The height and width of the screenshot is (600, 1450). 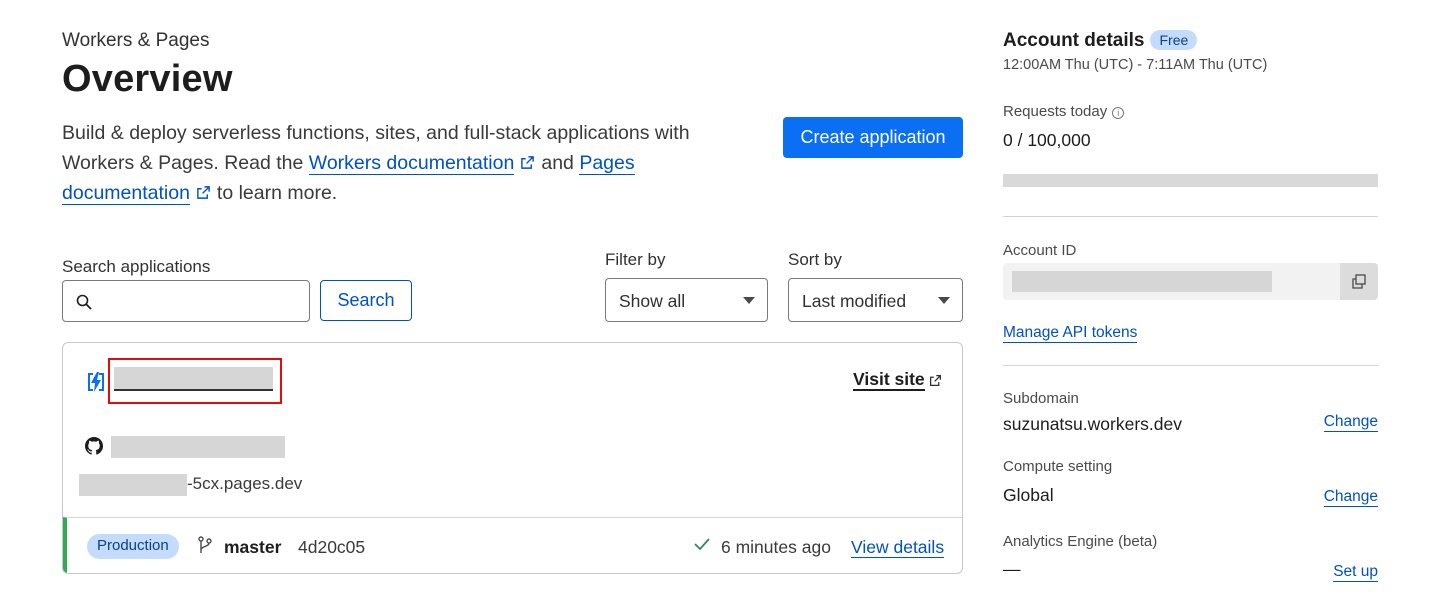 What do you see at coordinates (815, 259) in the screenshot?
I see `sort-label: Sort by` at bounding box center [815, 259].